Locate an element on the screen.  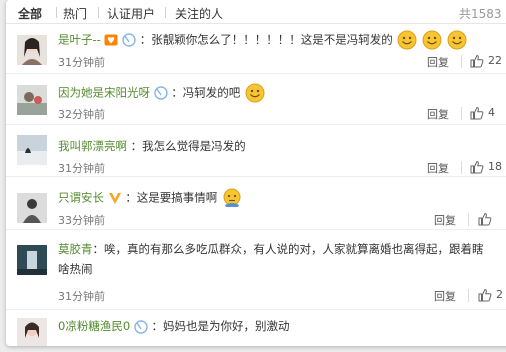
comment-total-count: 共1583 is located at coordinates (480, 14).